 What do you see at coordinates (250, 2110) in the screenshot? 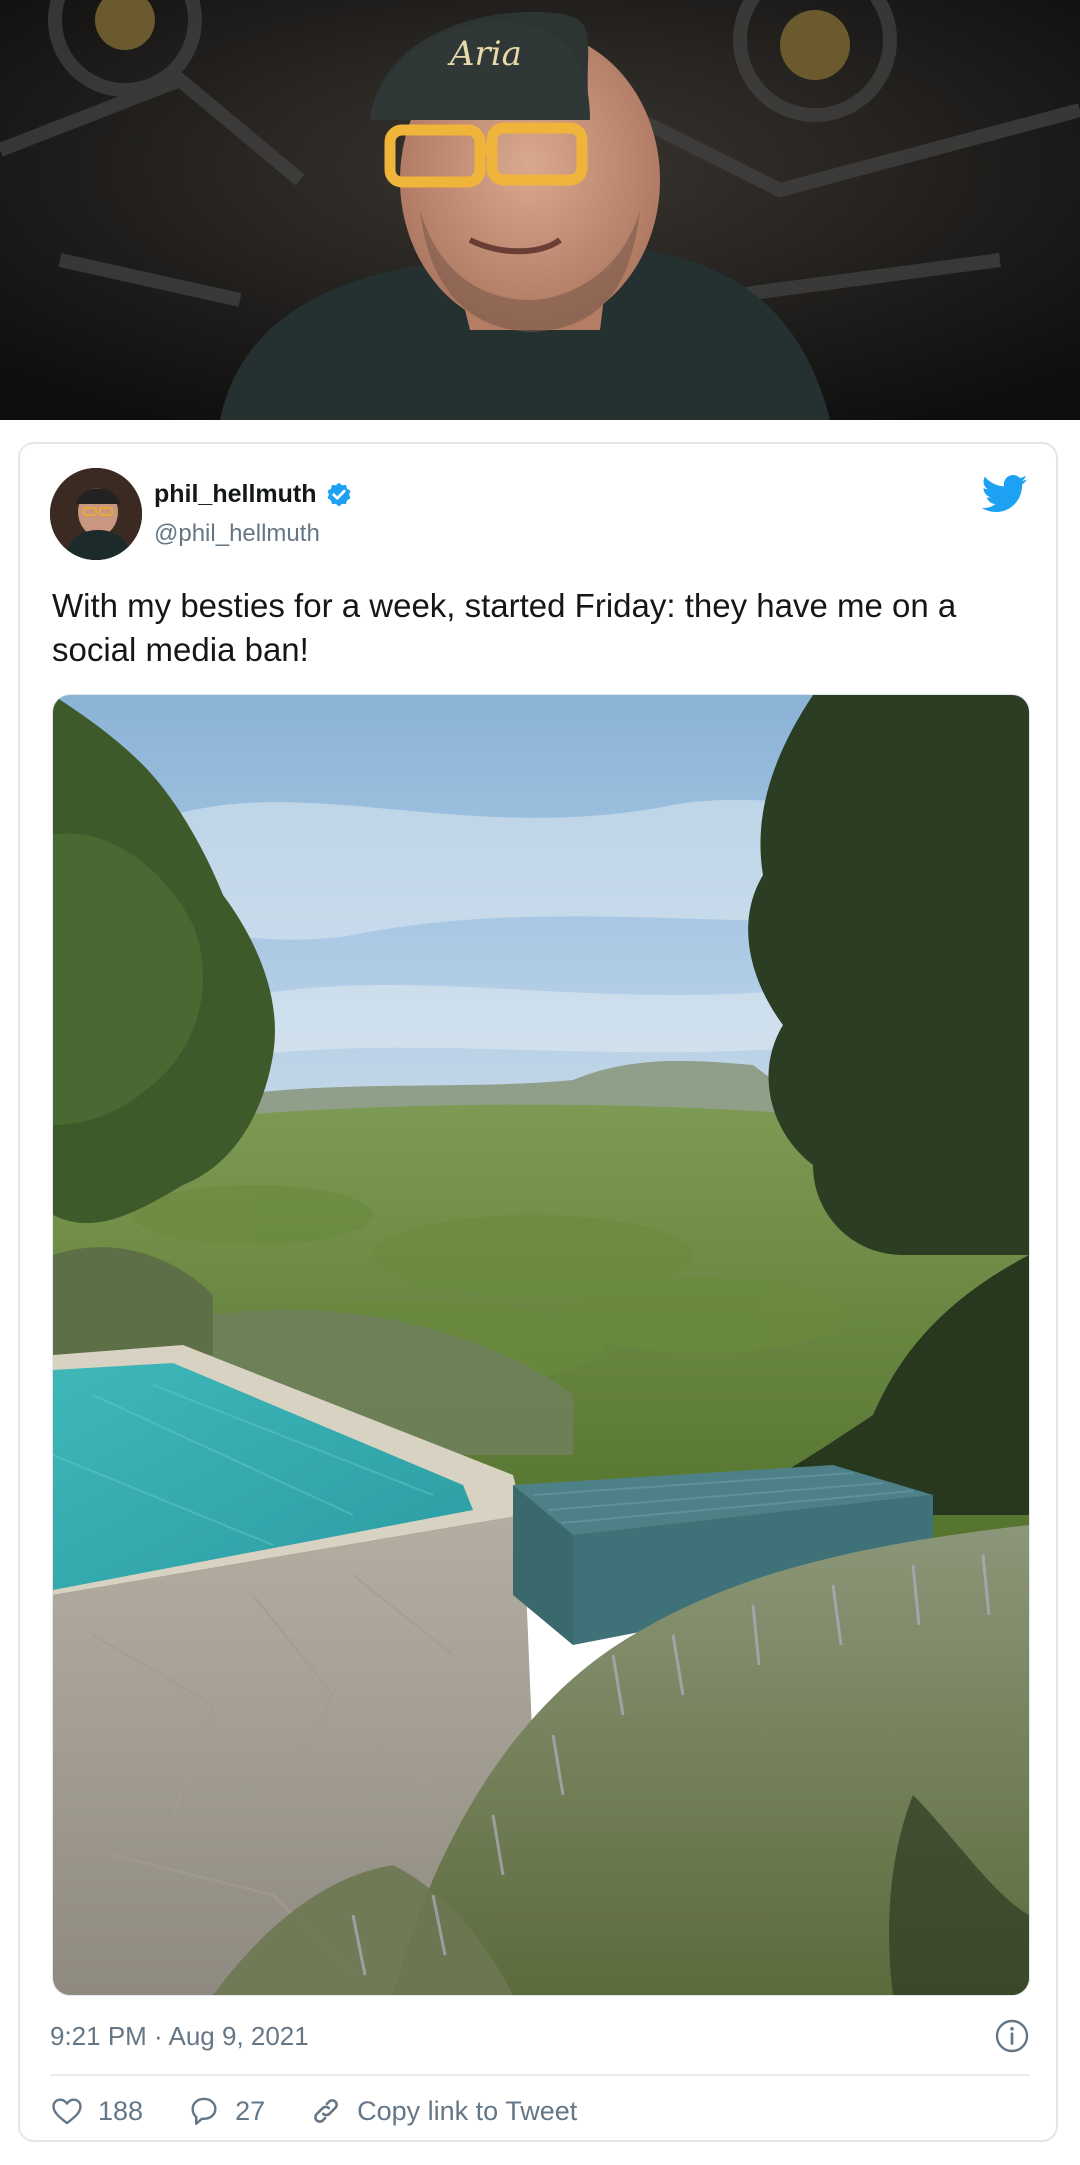
I see `reply-count: 27` at bounding box center [250, 2110].